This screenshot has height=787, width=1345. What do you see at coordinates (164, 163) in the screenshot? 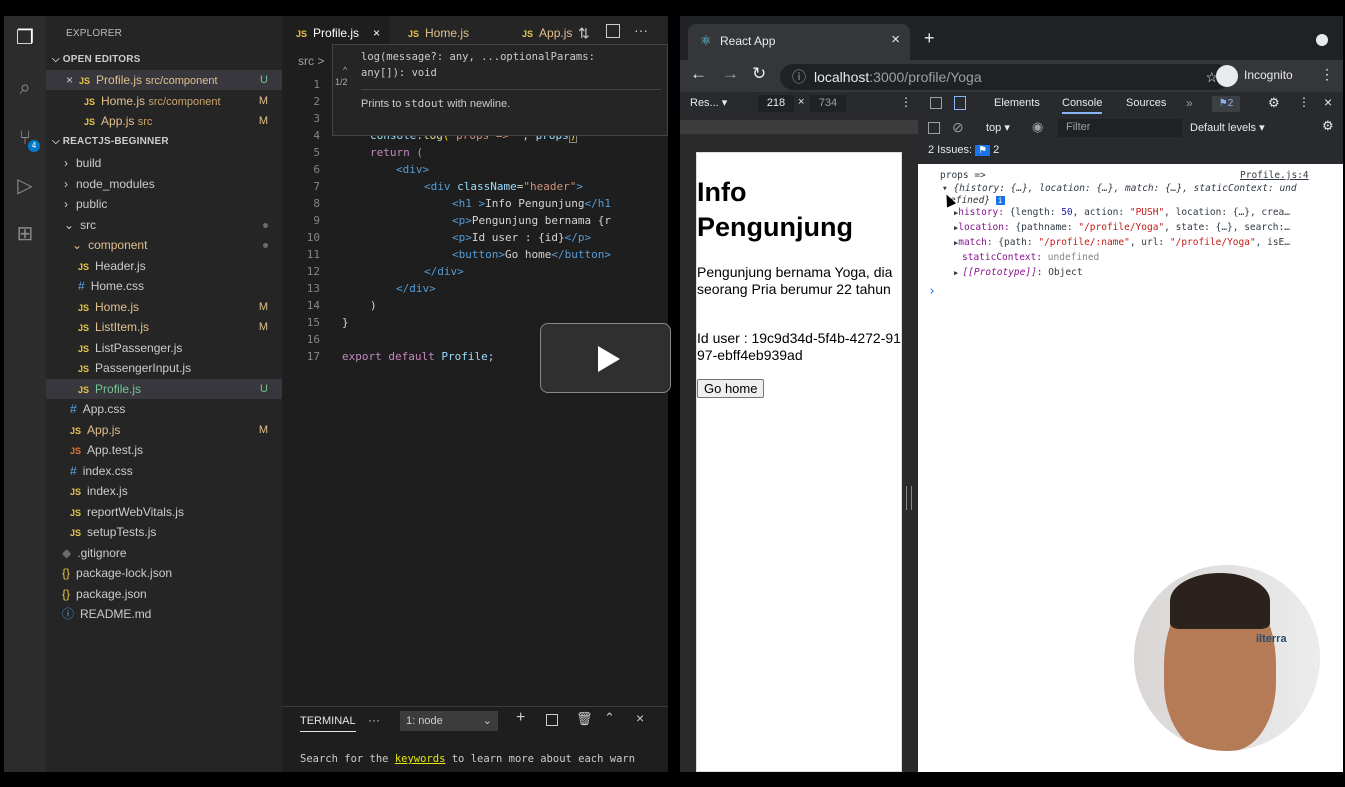
I see `tree-folder-build: › build` at bounding box center [164, 163].